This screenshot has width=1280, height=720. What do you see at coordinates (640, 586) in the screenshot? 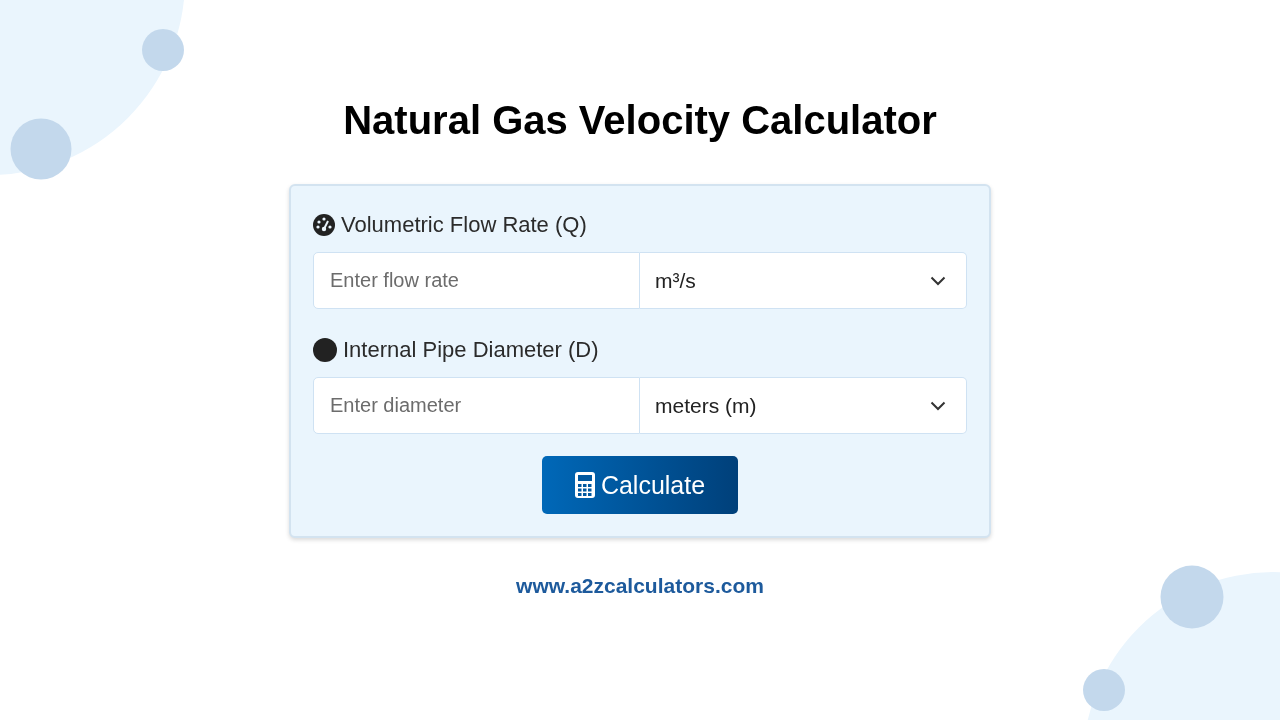
I see `website-link: www.a2zcalculators.com` at bounding box center [640, 586].